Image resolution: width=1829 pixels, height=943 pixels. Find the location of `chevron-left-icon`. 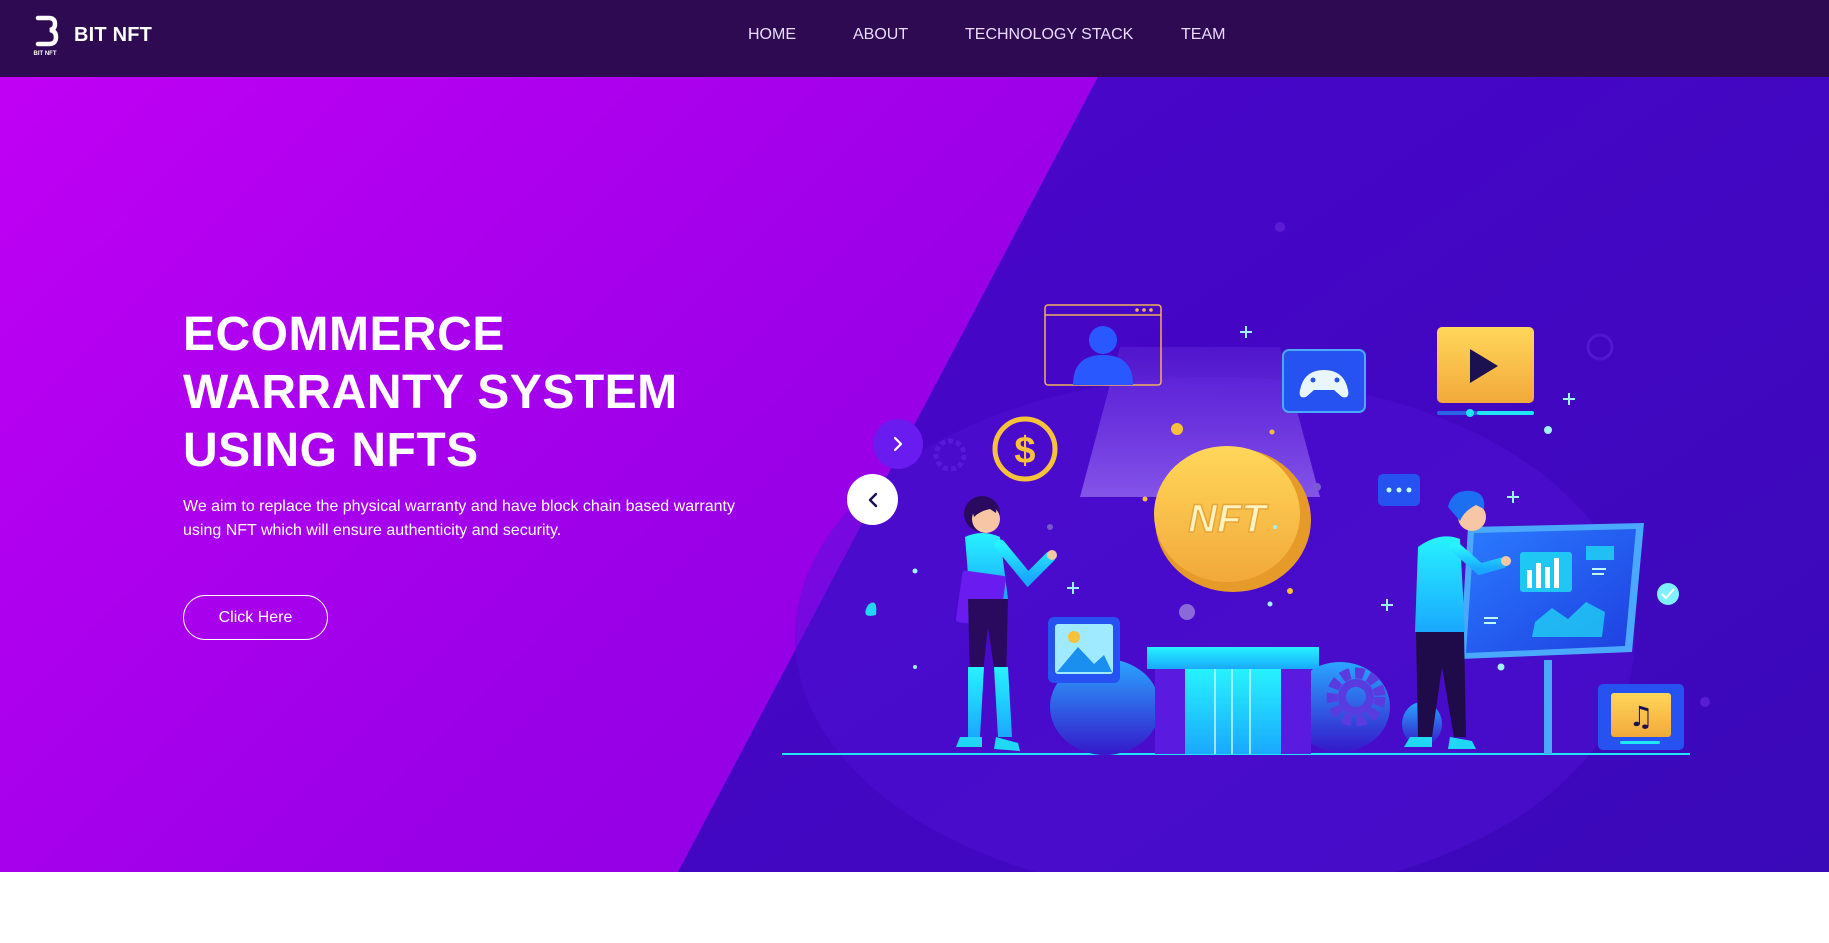

chevron-left-icon is located at coordinates (872, 499).